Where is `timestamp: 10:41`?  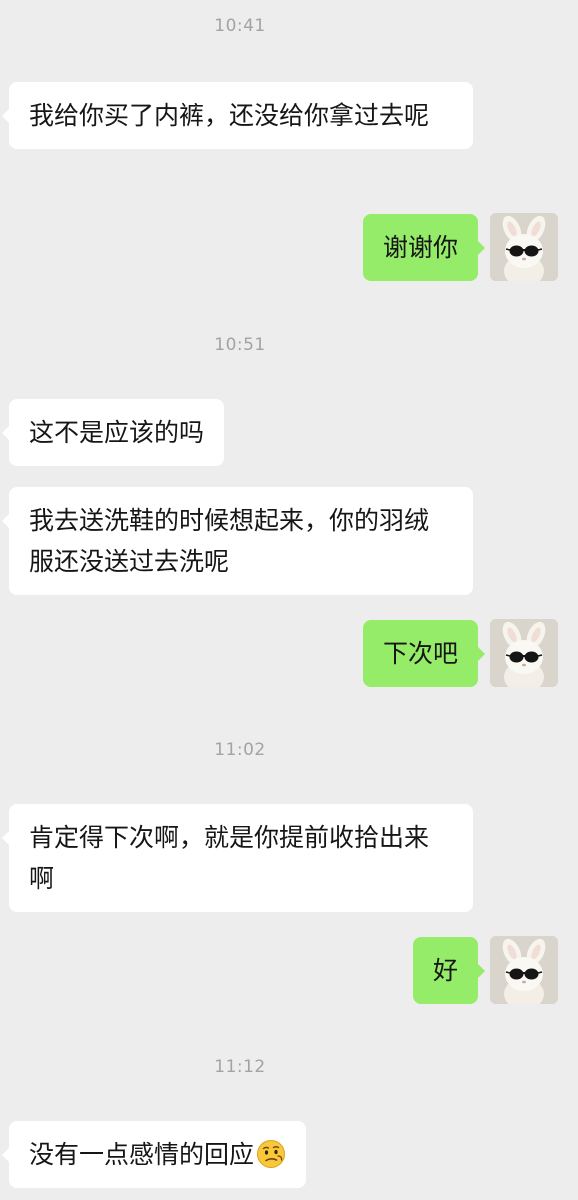 timestamp: 10:41 is located at coordinates (240, 26).